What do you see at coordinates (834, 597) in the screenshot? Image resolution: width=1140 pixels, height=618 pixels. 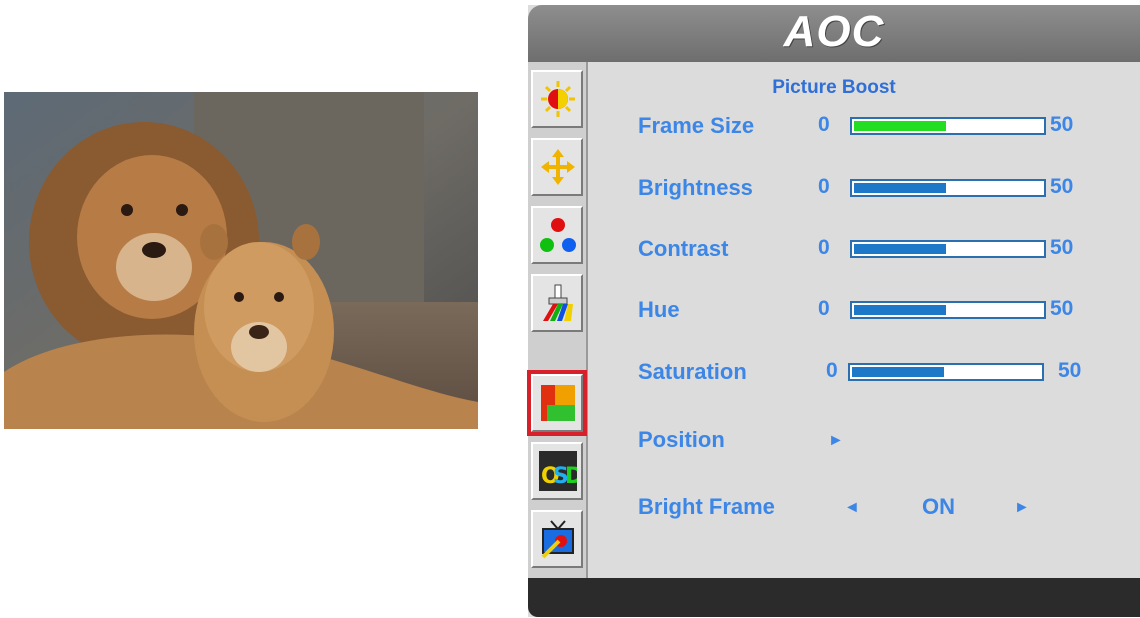 I see `osd-footer` at bounding box center [834, 597].